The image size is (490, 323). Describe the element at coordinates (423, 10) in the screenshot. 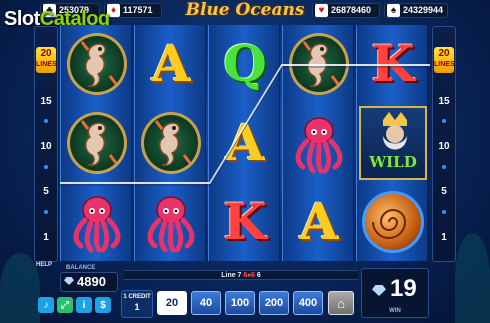

I see `jackpot-value: 24329944` at that location.